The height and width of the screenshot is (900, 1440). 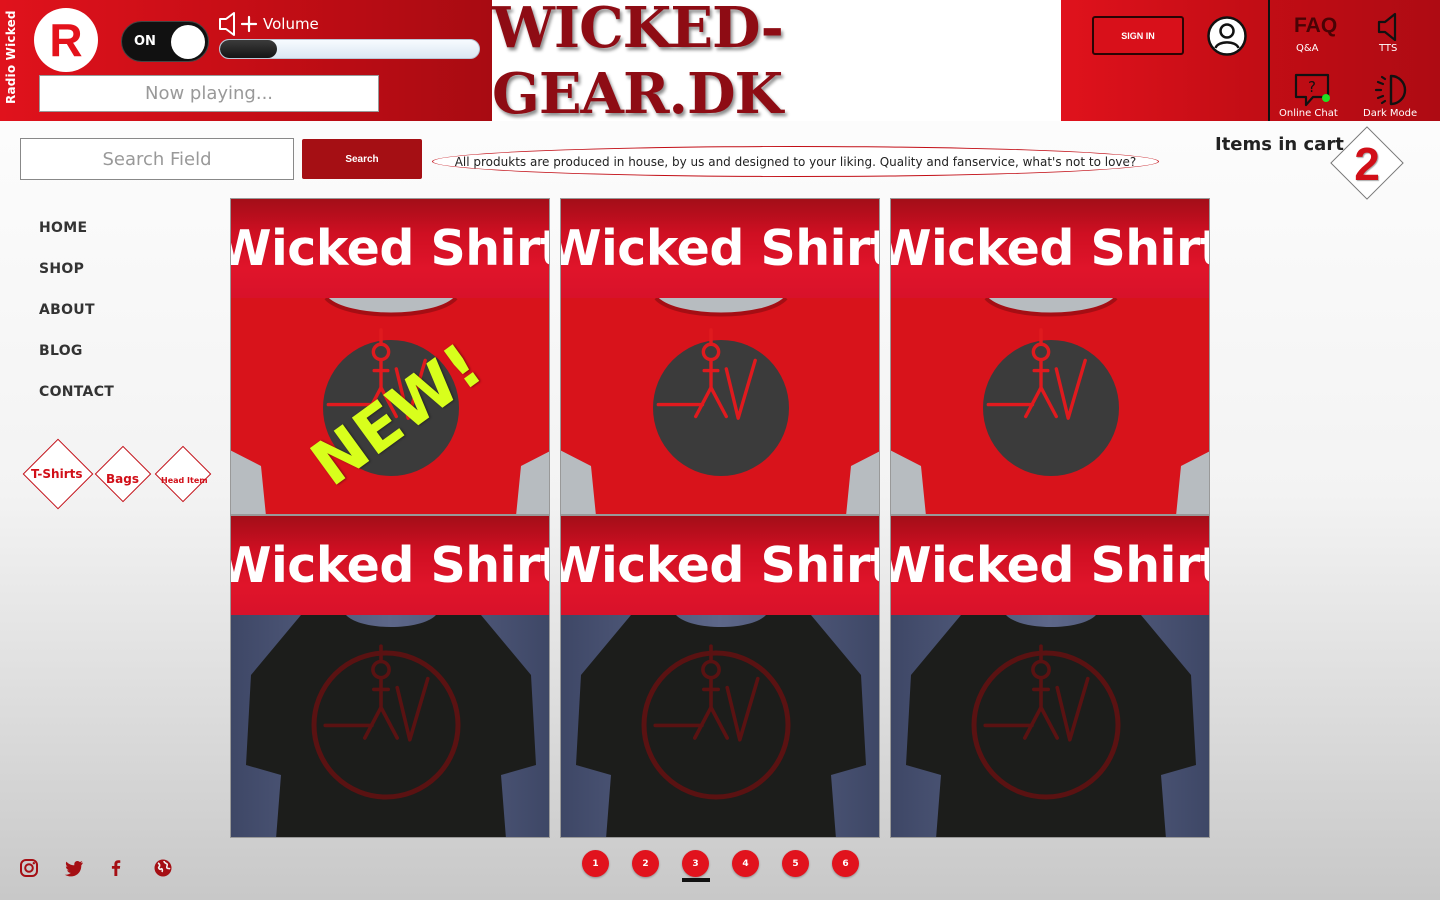 I want to click on category-head-item-button, so click(x=183, y=474).